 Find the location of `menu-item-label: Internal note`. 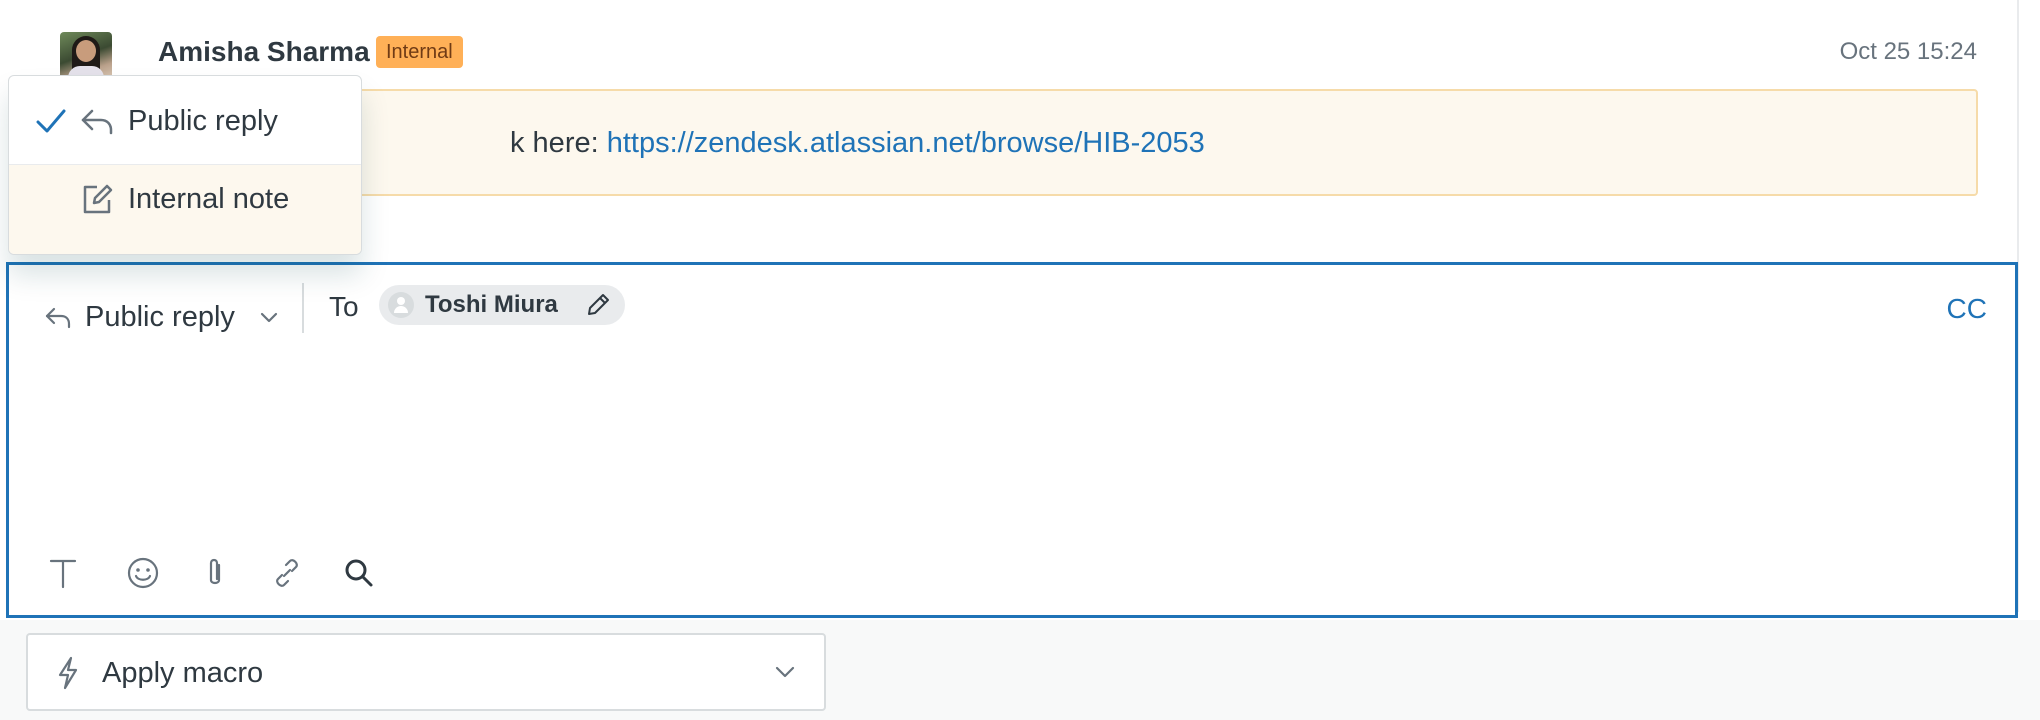

menu-item-label: Internal note is located at coordinates (209, 199).